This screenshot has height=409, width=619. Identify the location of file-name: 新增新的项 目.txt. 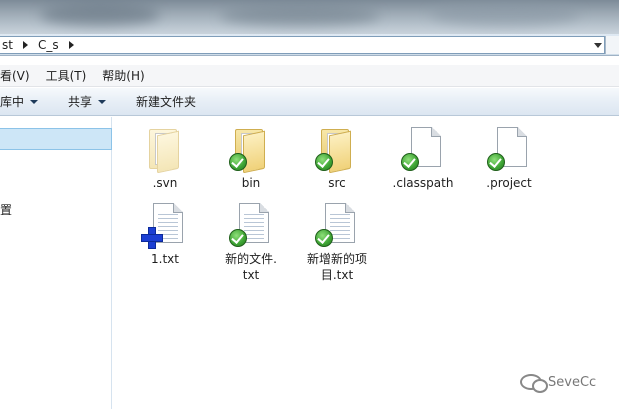
(336, 267).